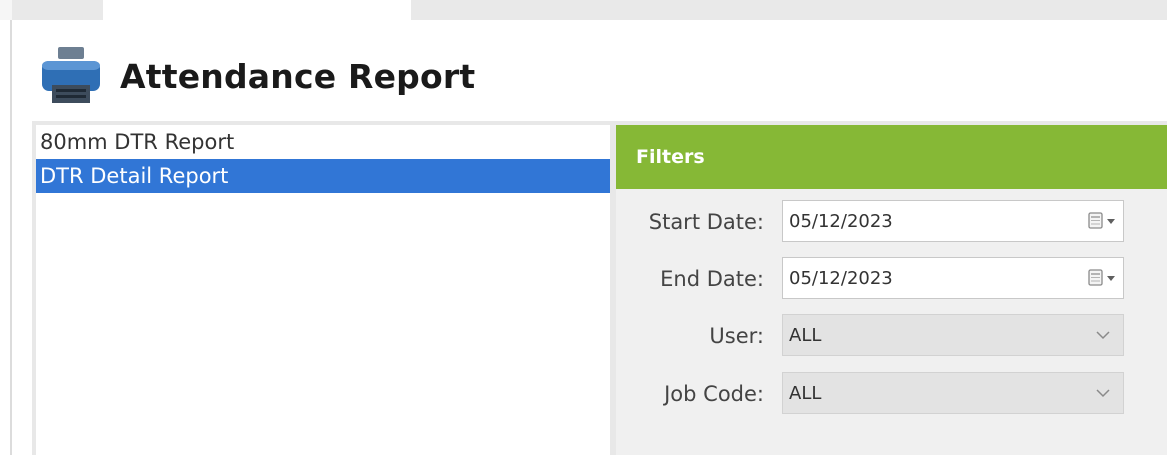 The image size is (1167, 455). I want to click on end-date-field: 05/12/2023, so click(953, 278).